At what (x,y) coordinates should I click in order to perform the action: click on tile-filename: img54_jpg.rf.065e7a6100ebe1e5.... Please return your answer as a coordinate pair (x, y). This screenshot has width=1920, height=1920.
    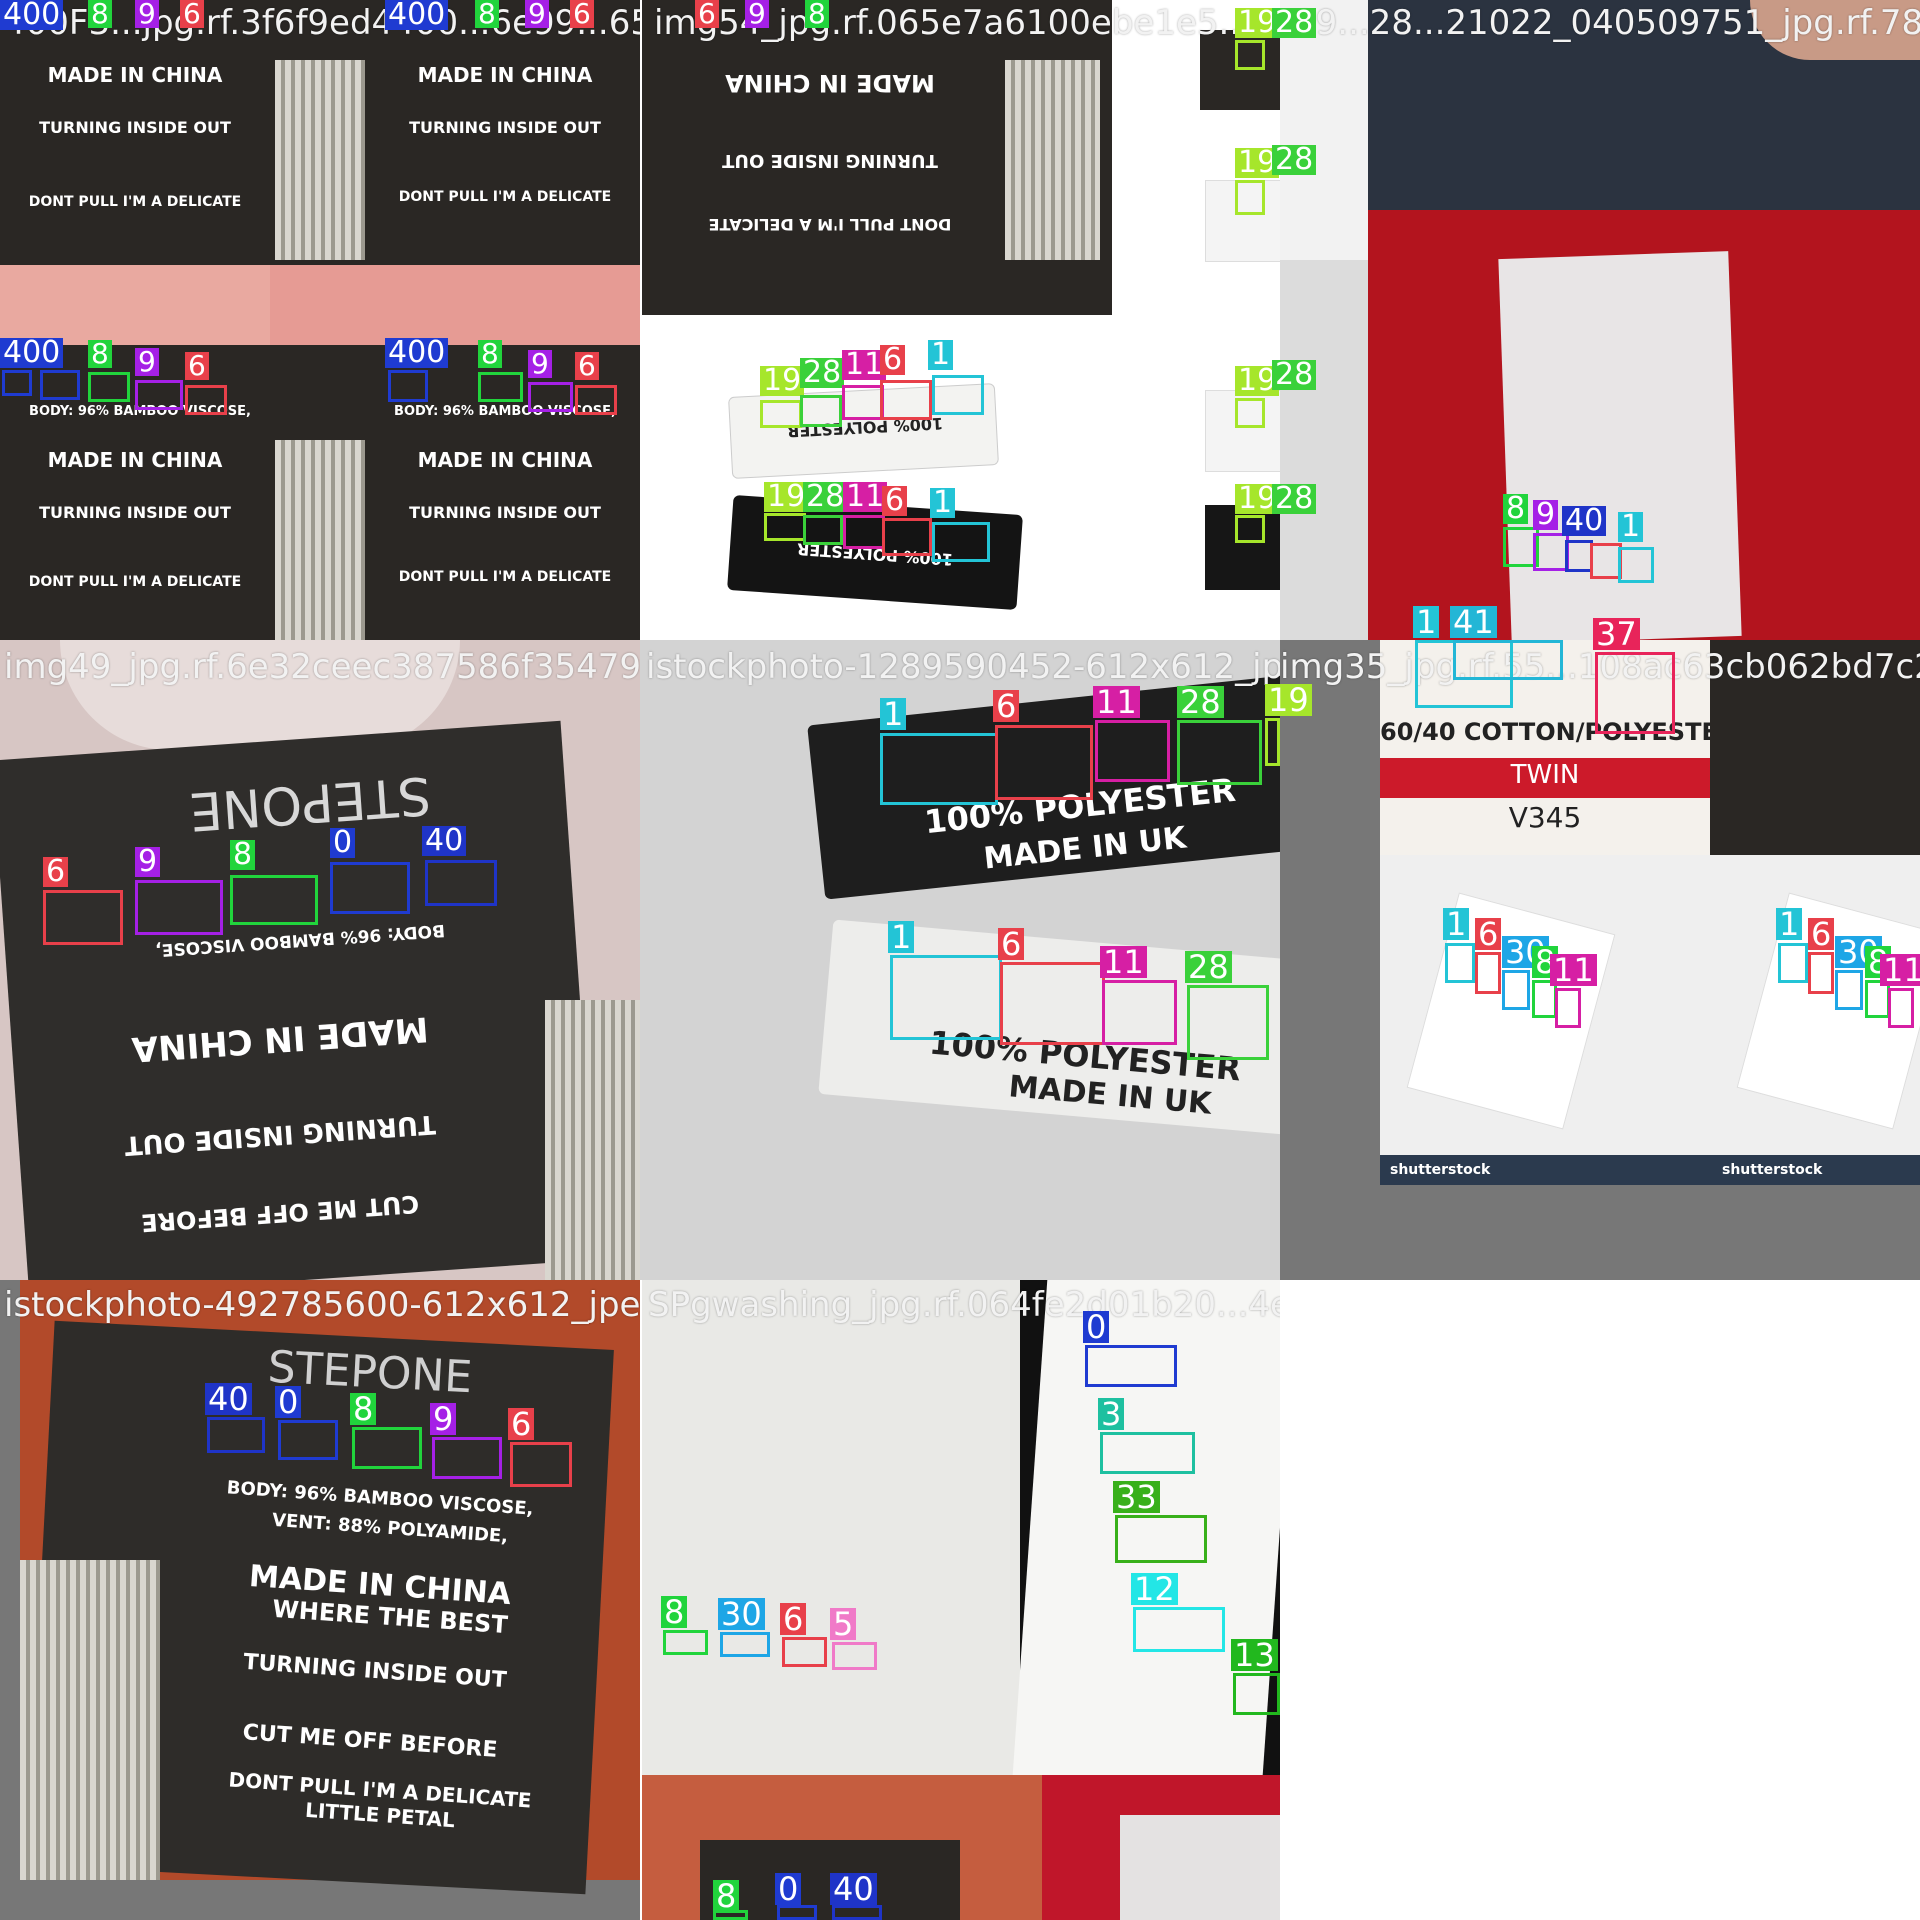
    Looking at the image, I should click on (952, 23).